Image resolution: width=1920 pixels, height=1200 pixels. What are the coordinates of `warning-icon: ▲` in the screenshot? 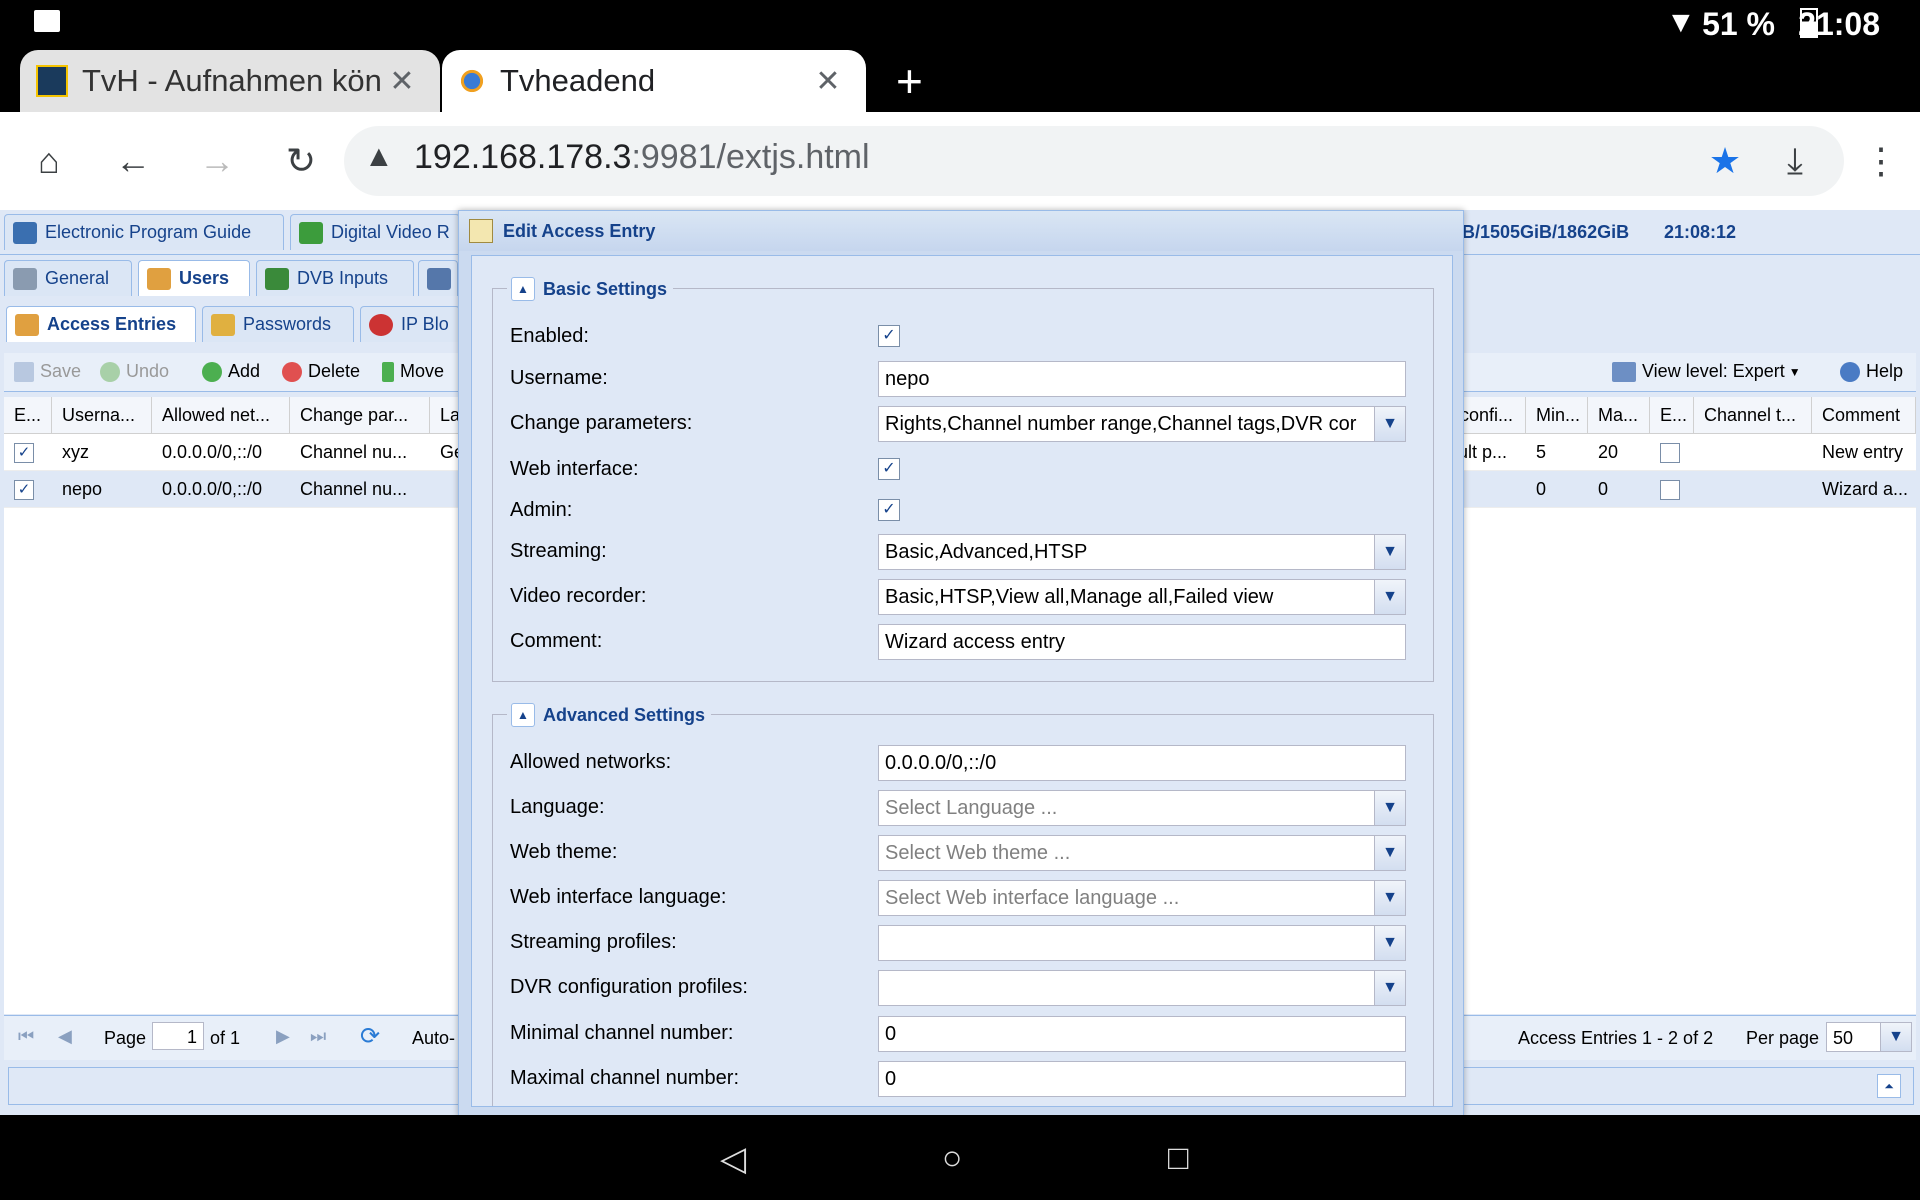 It's located at (379, 157).